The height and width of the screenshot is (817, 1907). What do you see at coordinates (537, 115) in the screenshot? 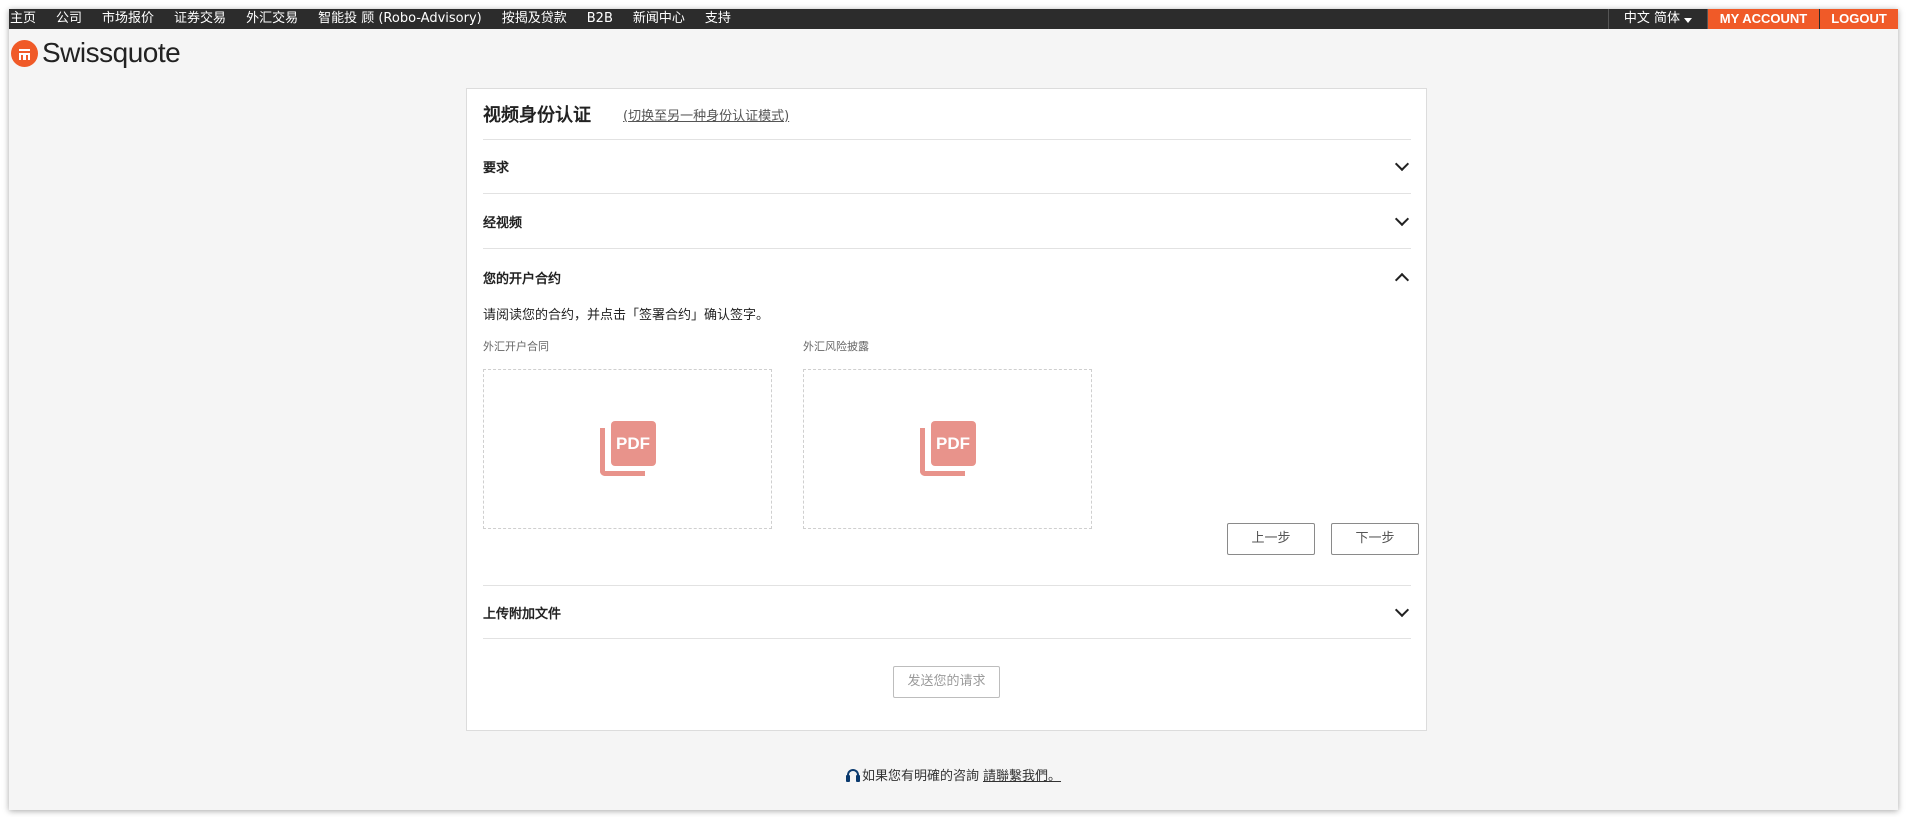
I see `page-title: 视频身份认证` at bounding box center [537, 115].